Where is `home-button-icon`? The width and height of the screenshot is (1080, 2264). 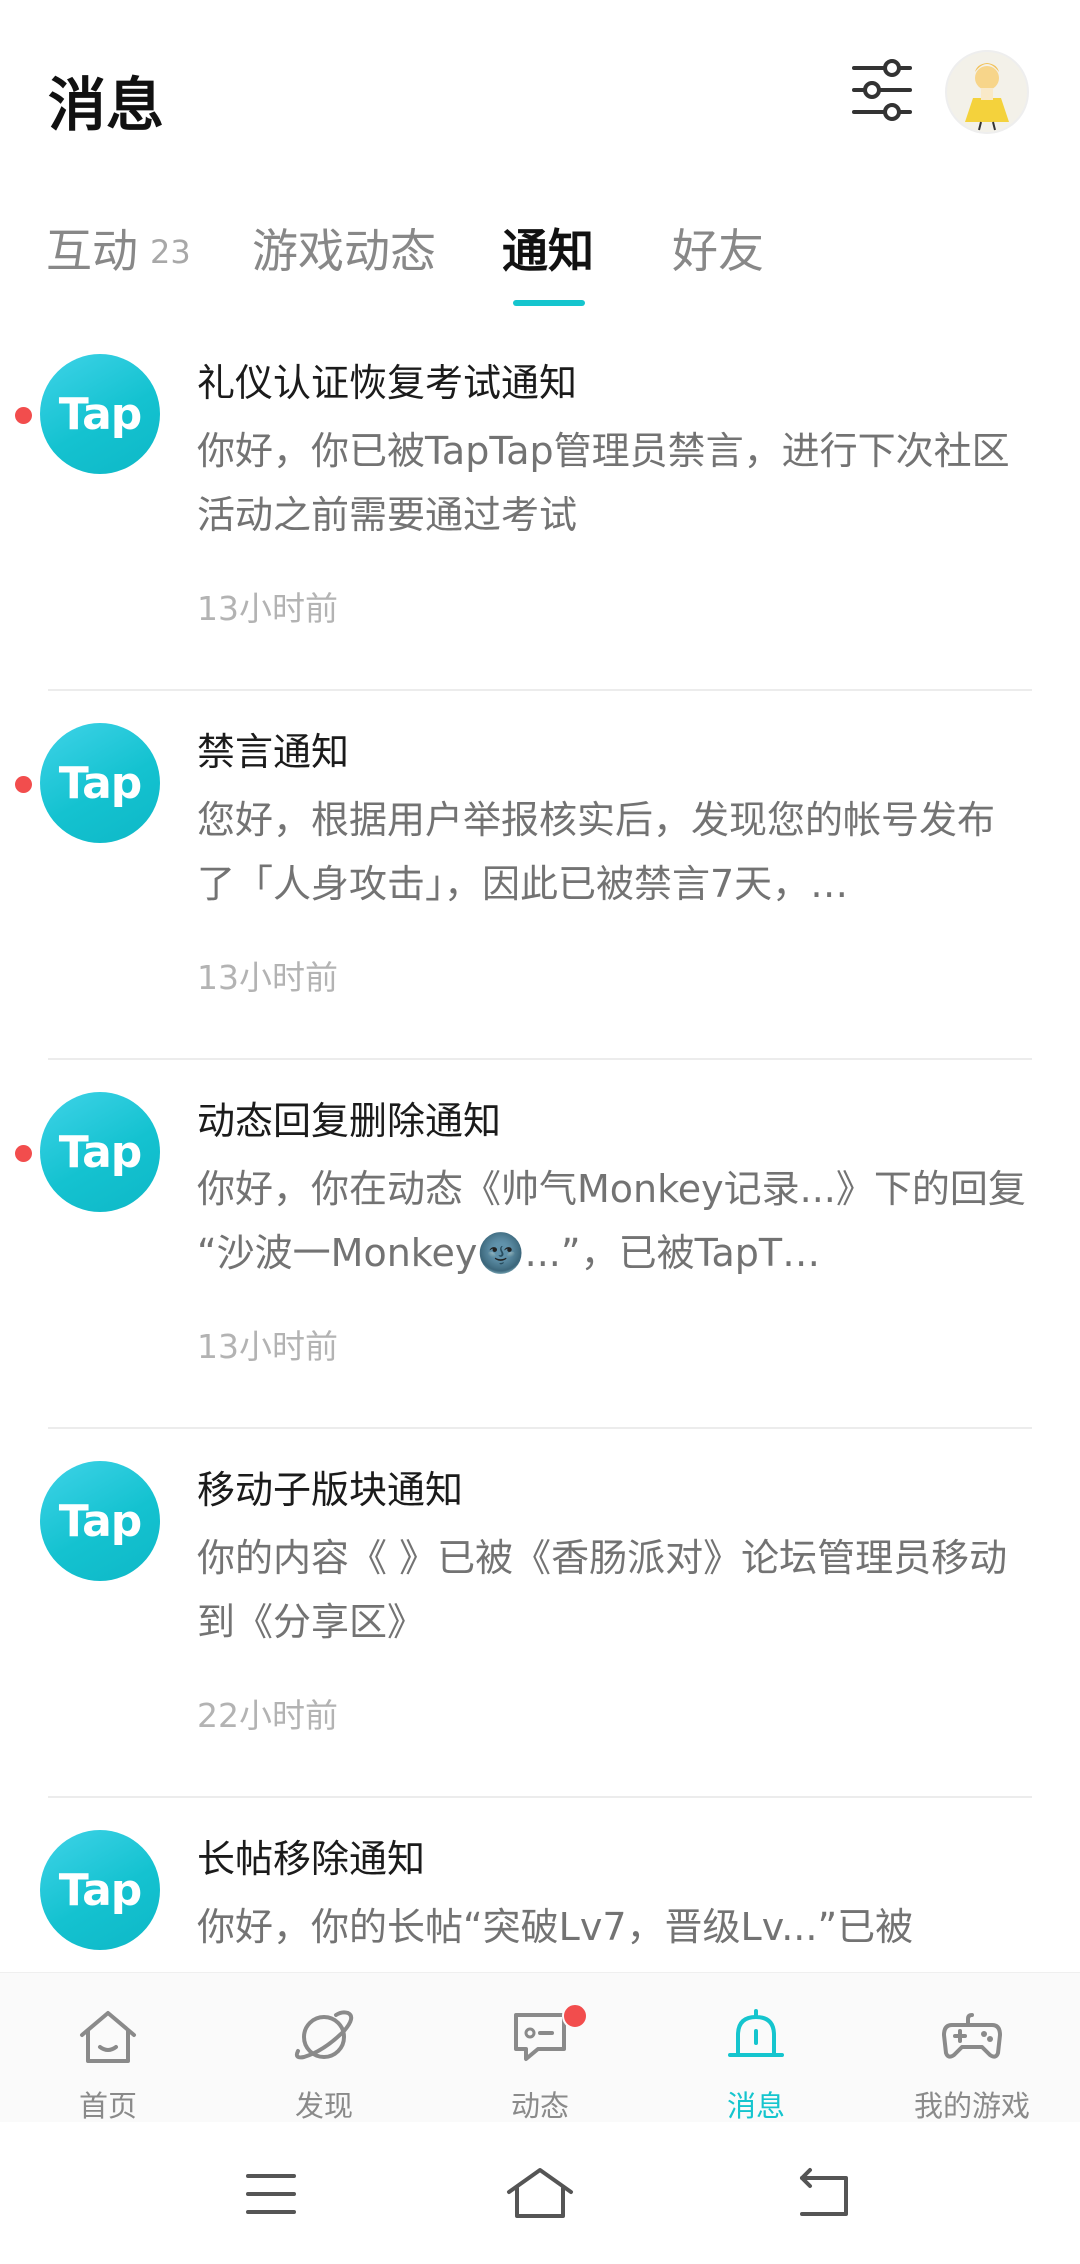
home-button-icon is located at coordinates (540, 2194).